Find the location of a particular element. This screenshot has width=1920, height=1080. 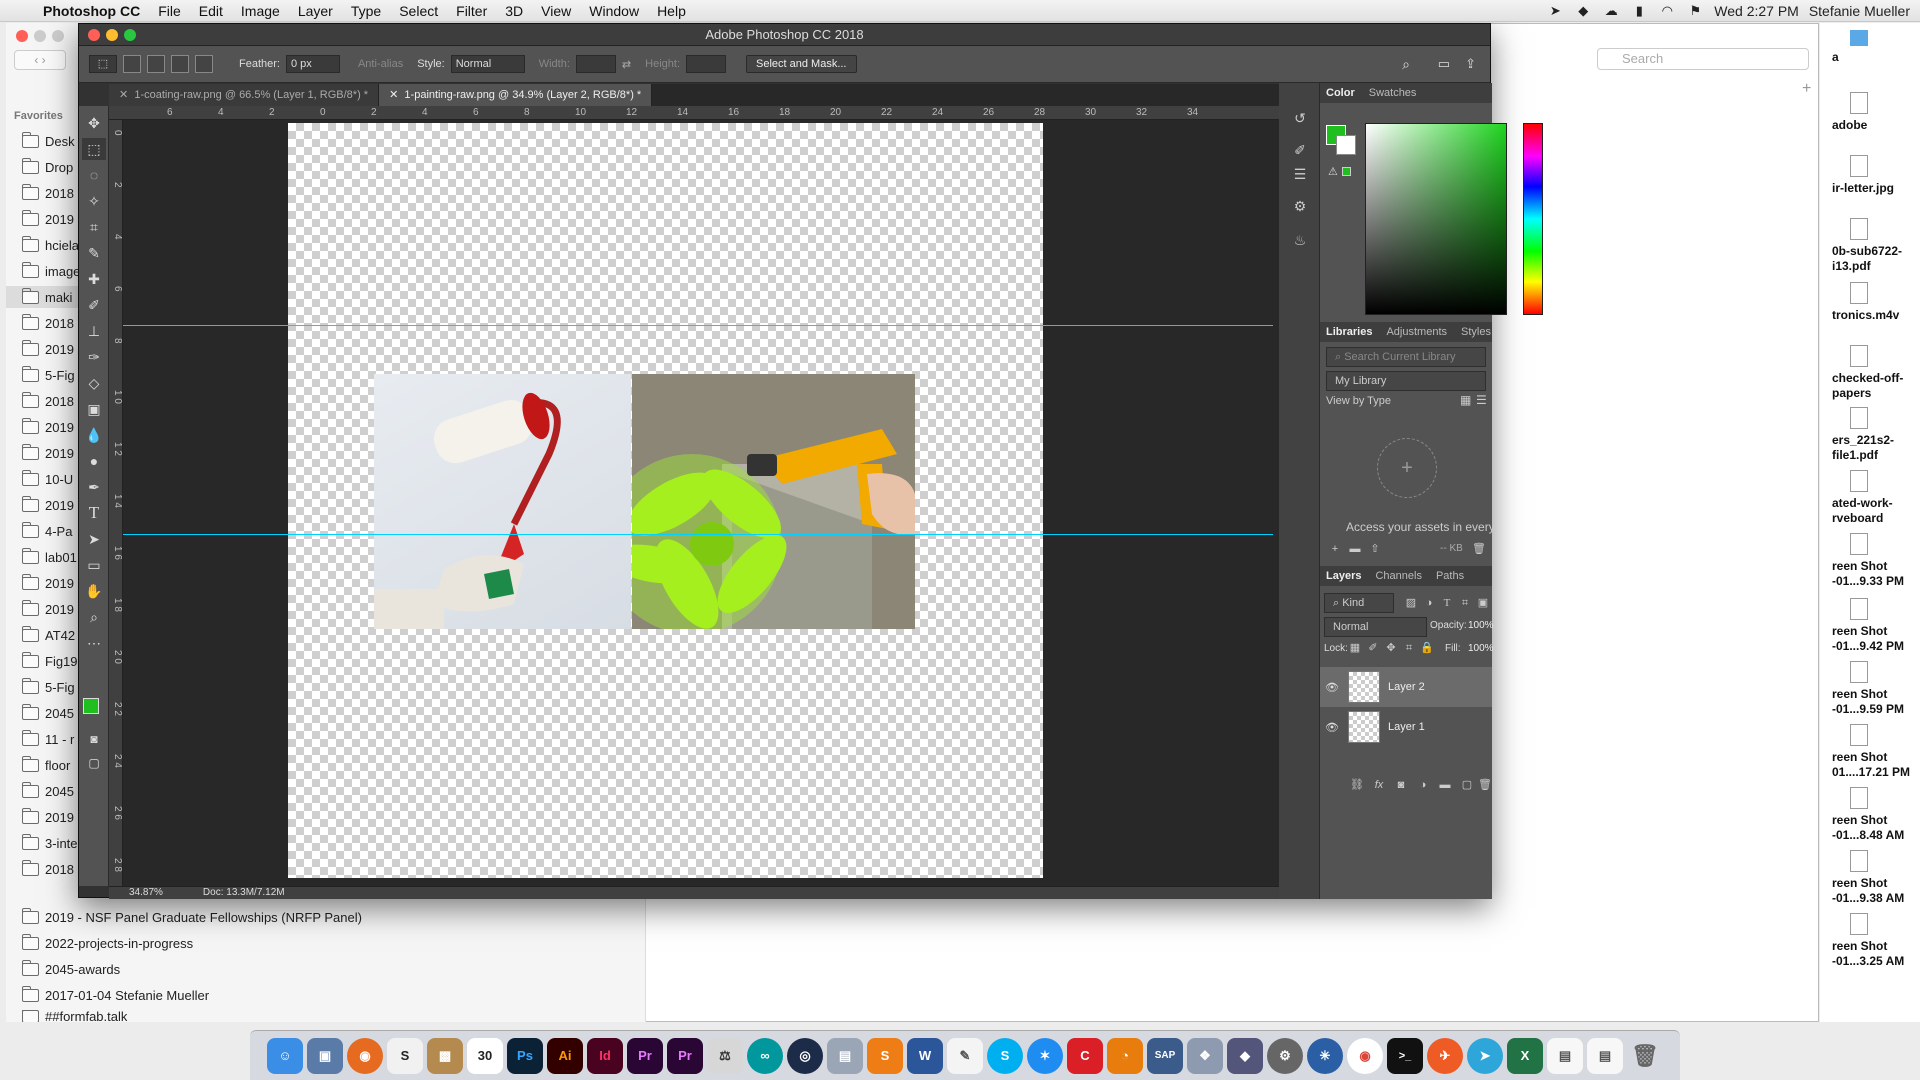

swap-dimensions-icon: ⇄ is located at coordinates (626, 64).